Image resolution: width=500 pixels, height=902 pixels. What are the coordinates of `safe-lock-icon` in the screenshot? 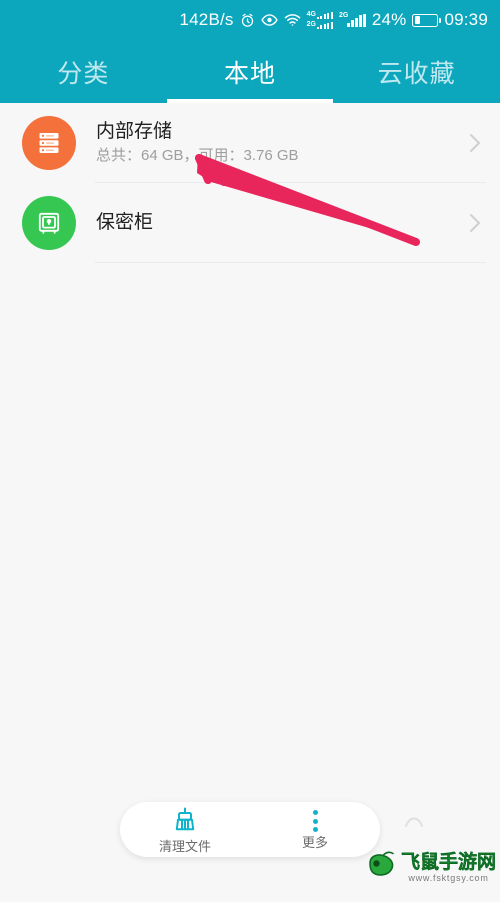 It's located at (49, 223).